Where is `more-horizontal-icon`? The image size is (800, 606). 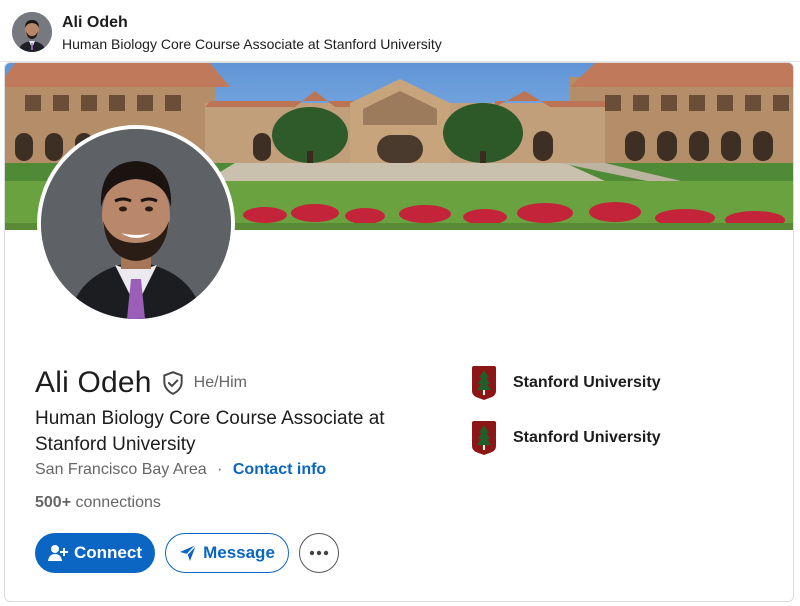
more-horizontal-icon is located at coordinates (319, 553).